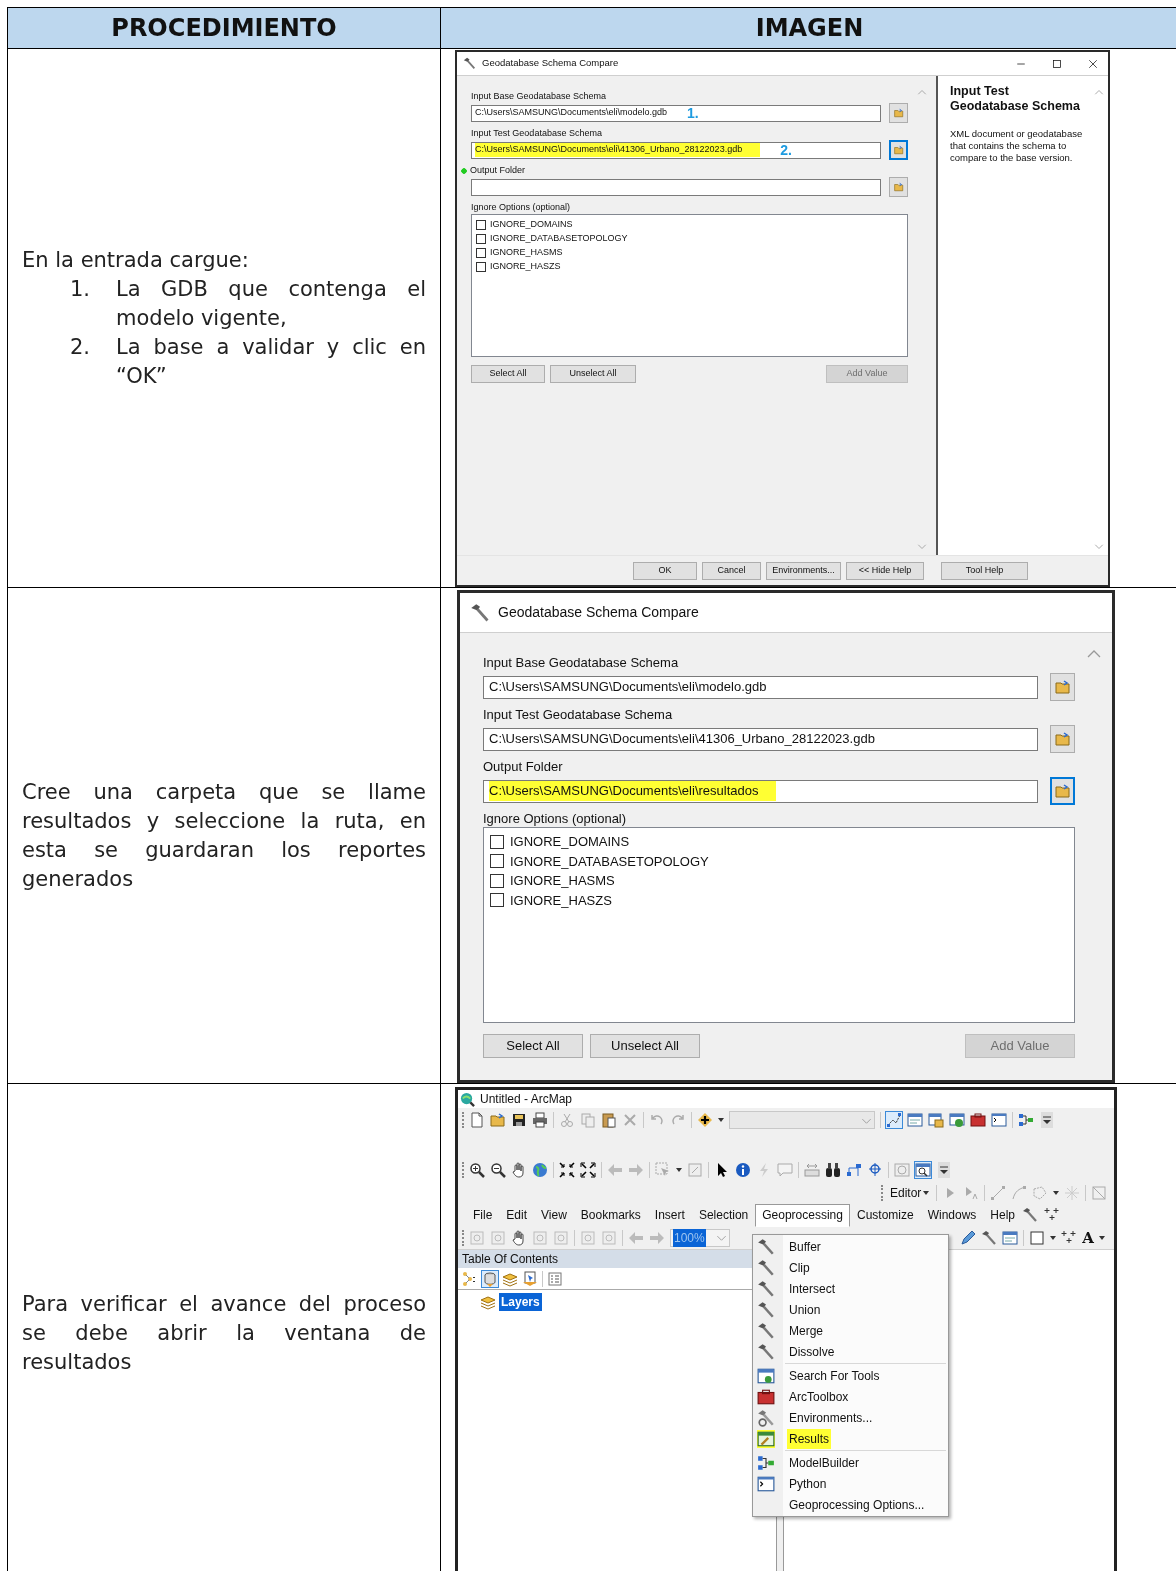 Image resolution: width=1176 pixels, height=1571 pixels. What do you see at coordinates (567, 1170) in the screenshot?
I see `arrows-inward-icon` at bounding box center [567, 1170].